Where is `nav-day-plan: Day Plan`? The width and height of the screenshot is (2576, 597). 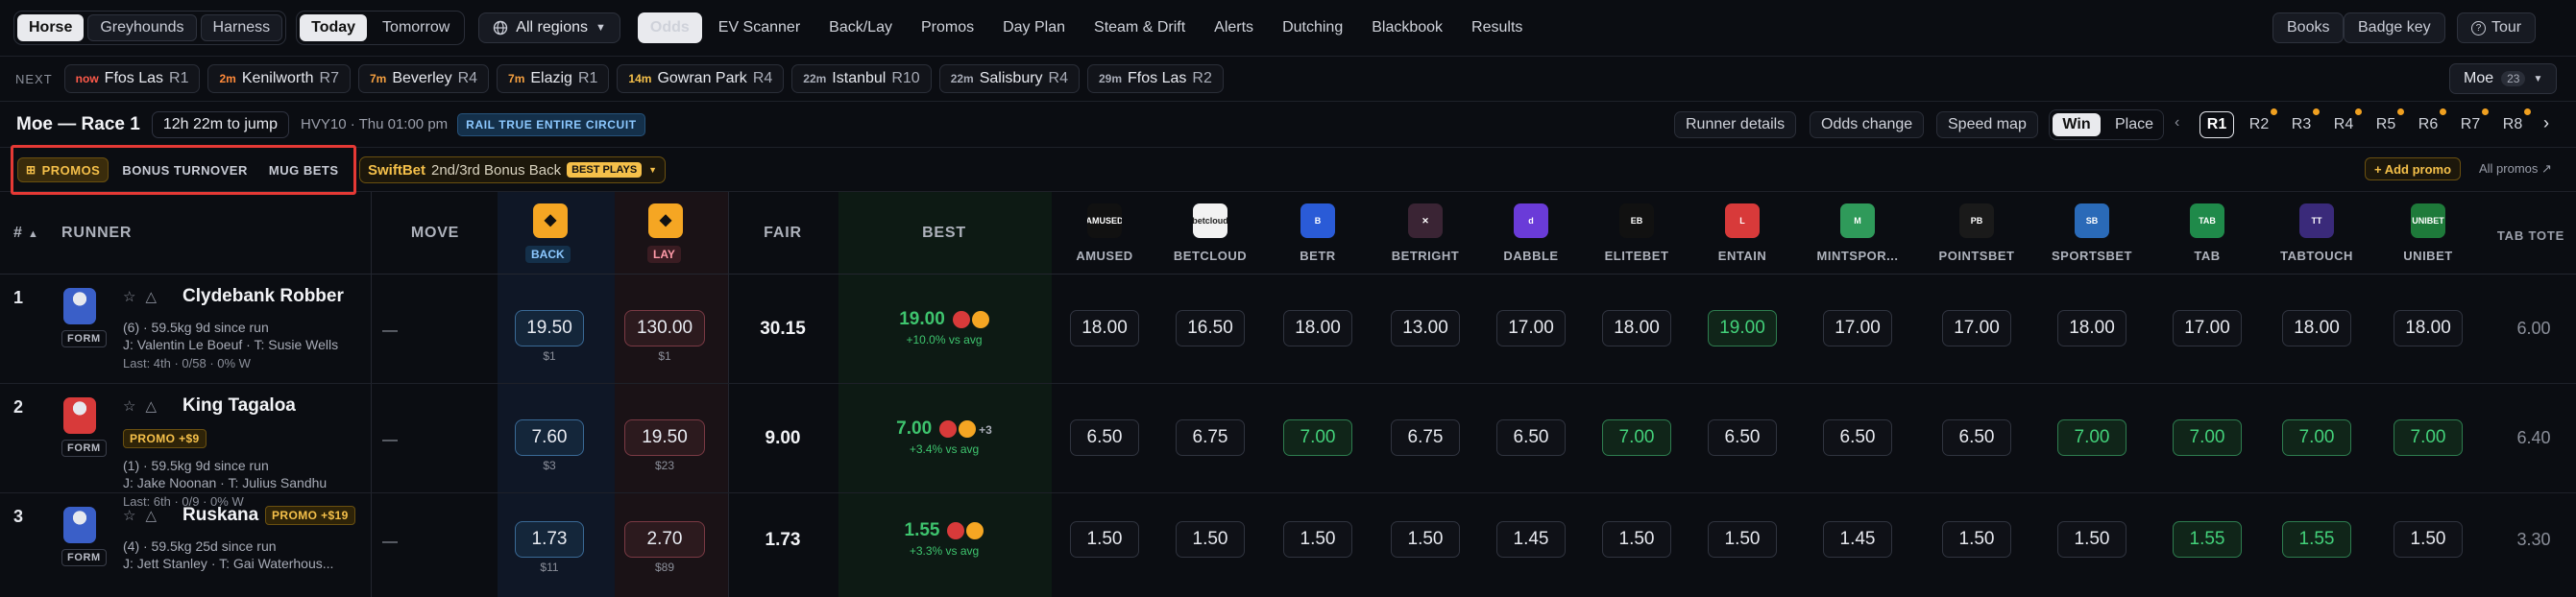
nav-day-plan: Day Plan is located at coordinates (1034, 27).